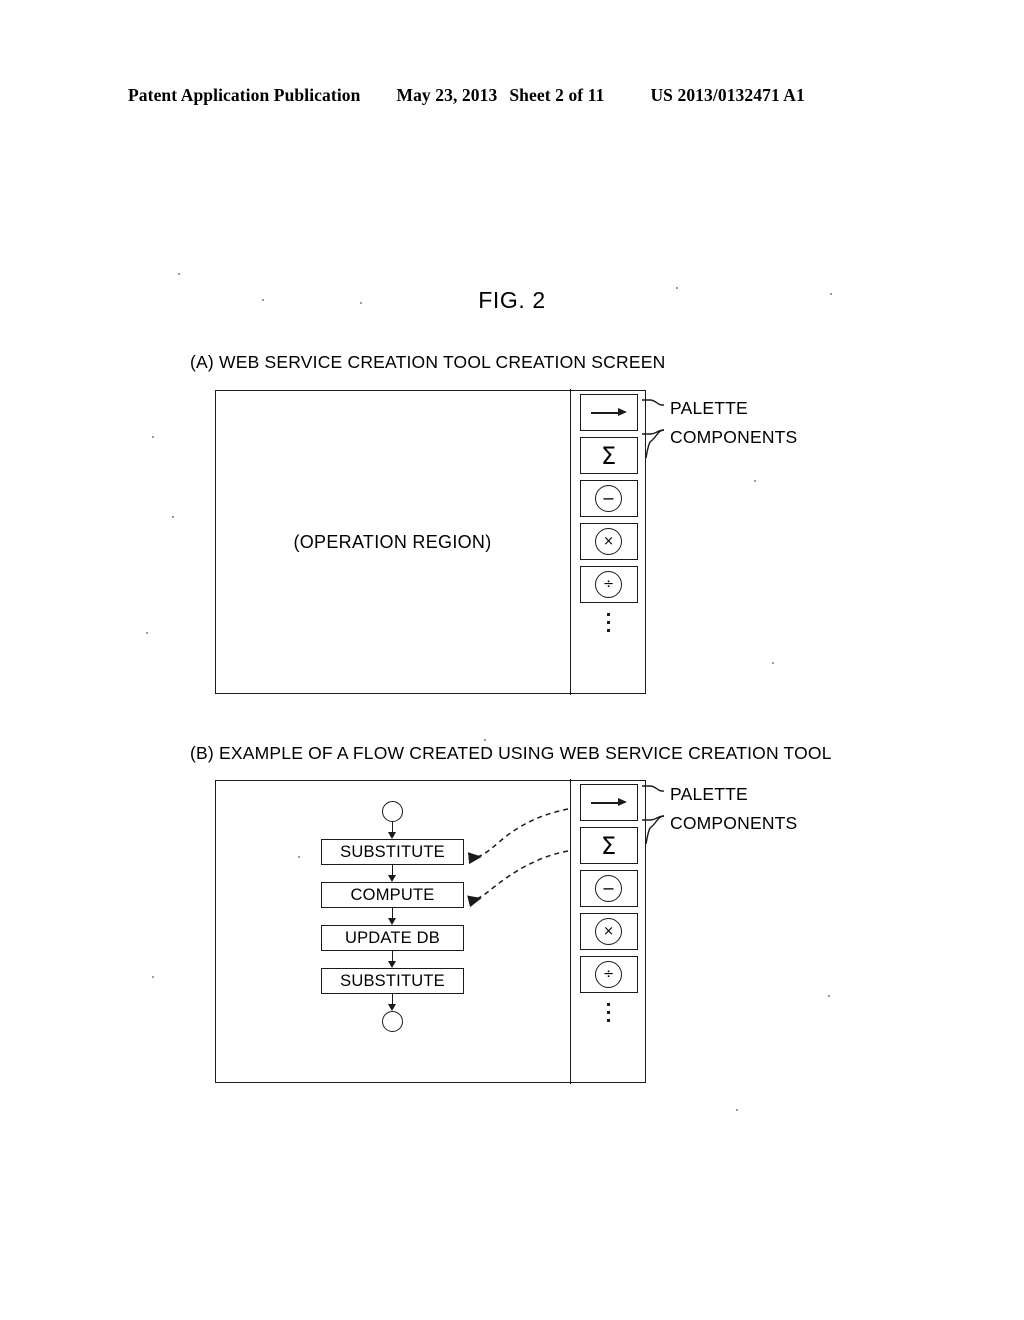 This screenshot has width=1024, height=1320. What do you see at coordinates (244, 95) in the screenshot?
I see `publication-label: Patent Application Publication` at bounding box center [244, 95].